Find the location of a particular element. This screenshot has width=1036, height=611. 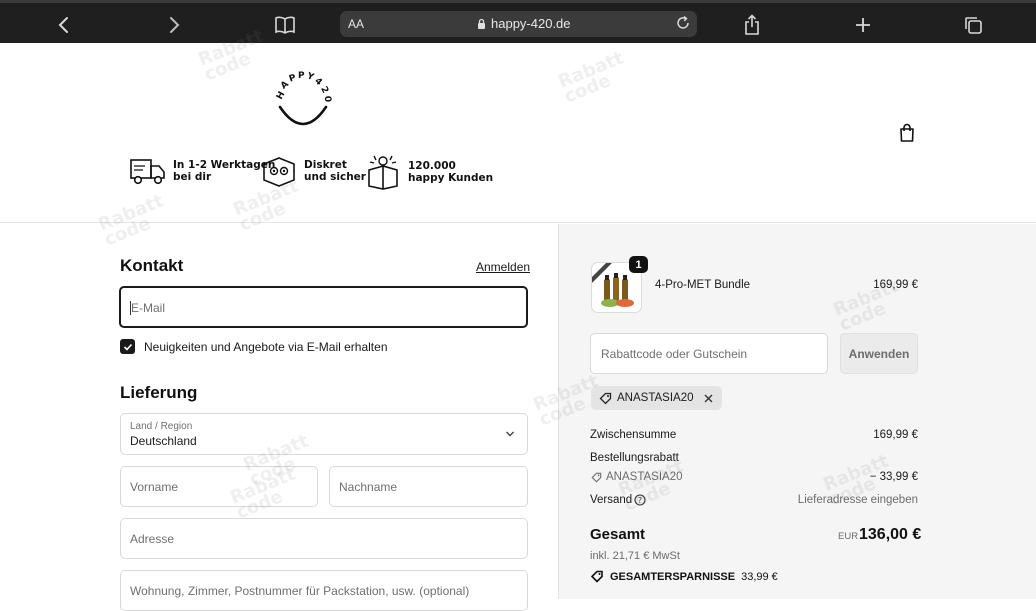

chevron-left-icon is located at coordinates (63, 25).